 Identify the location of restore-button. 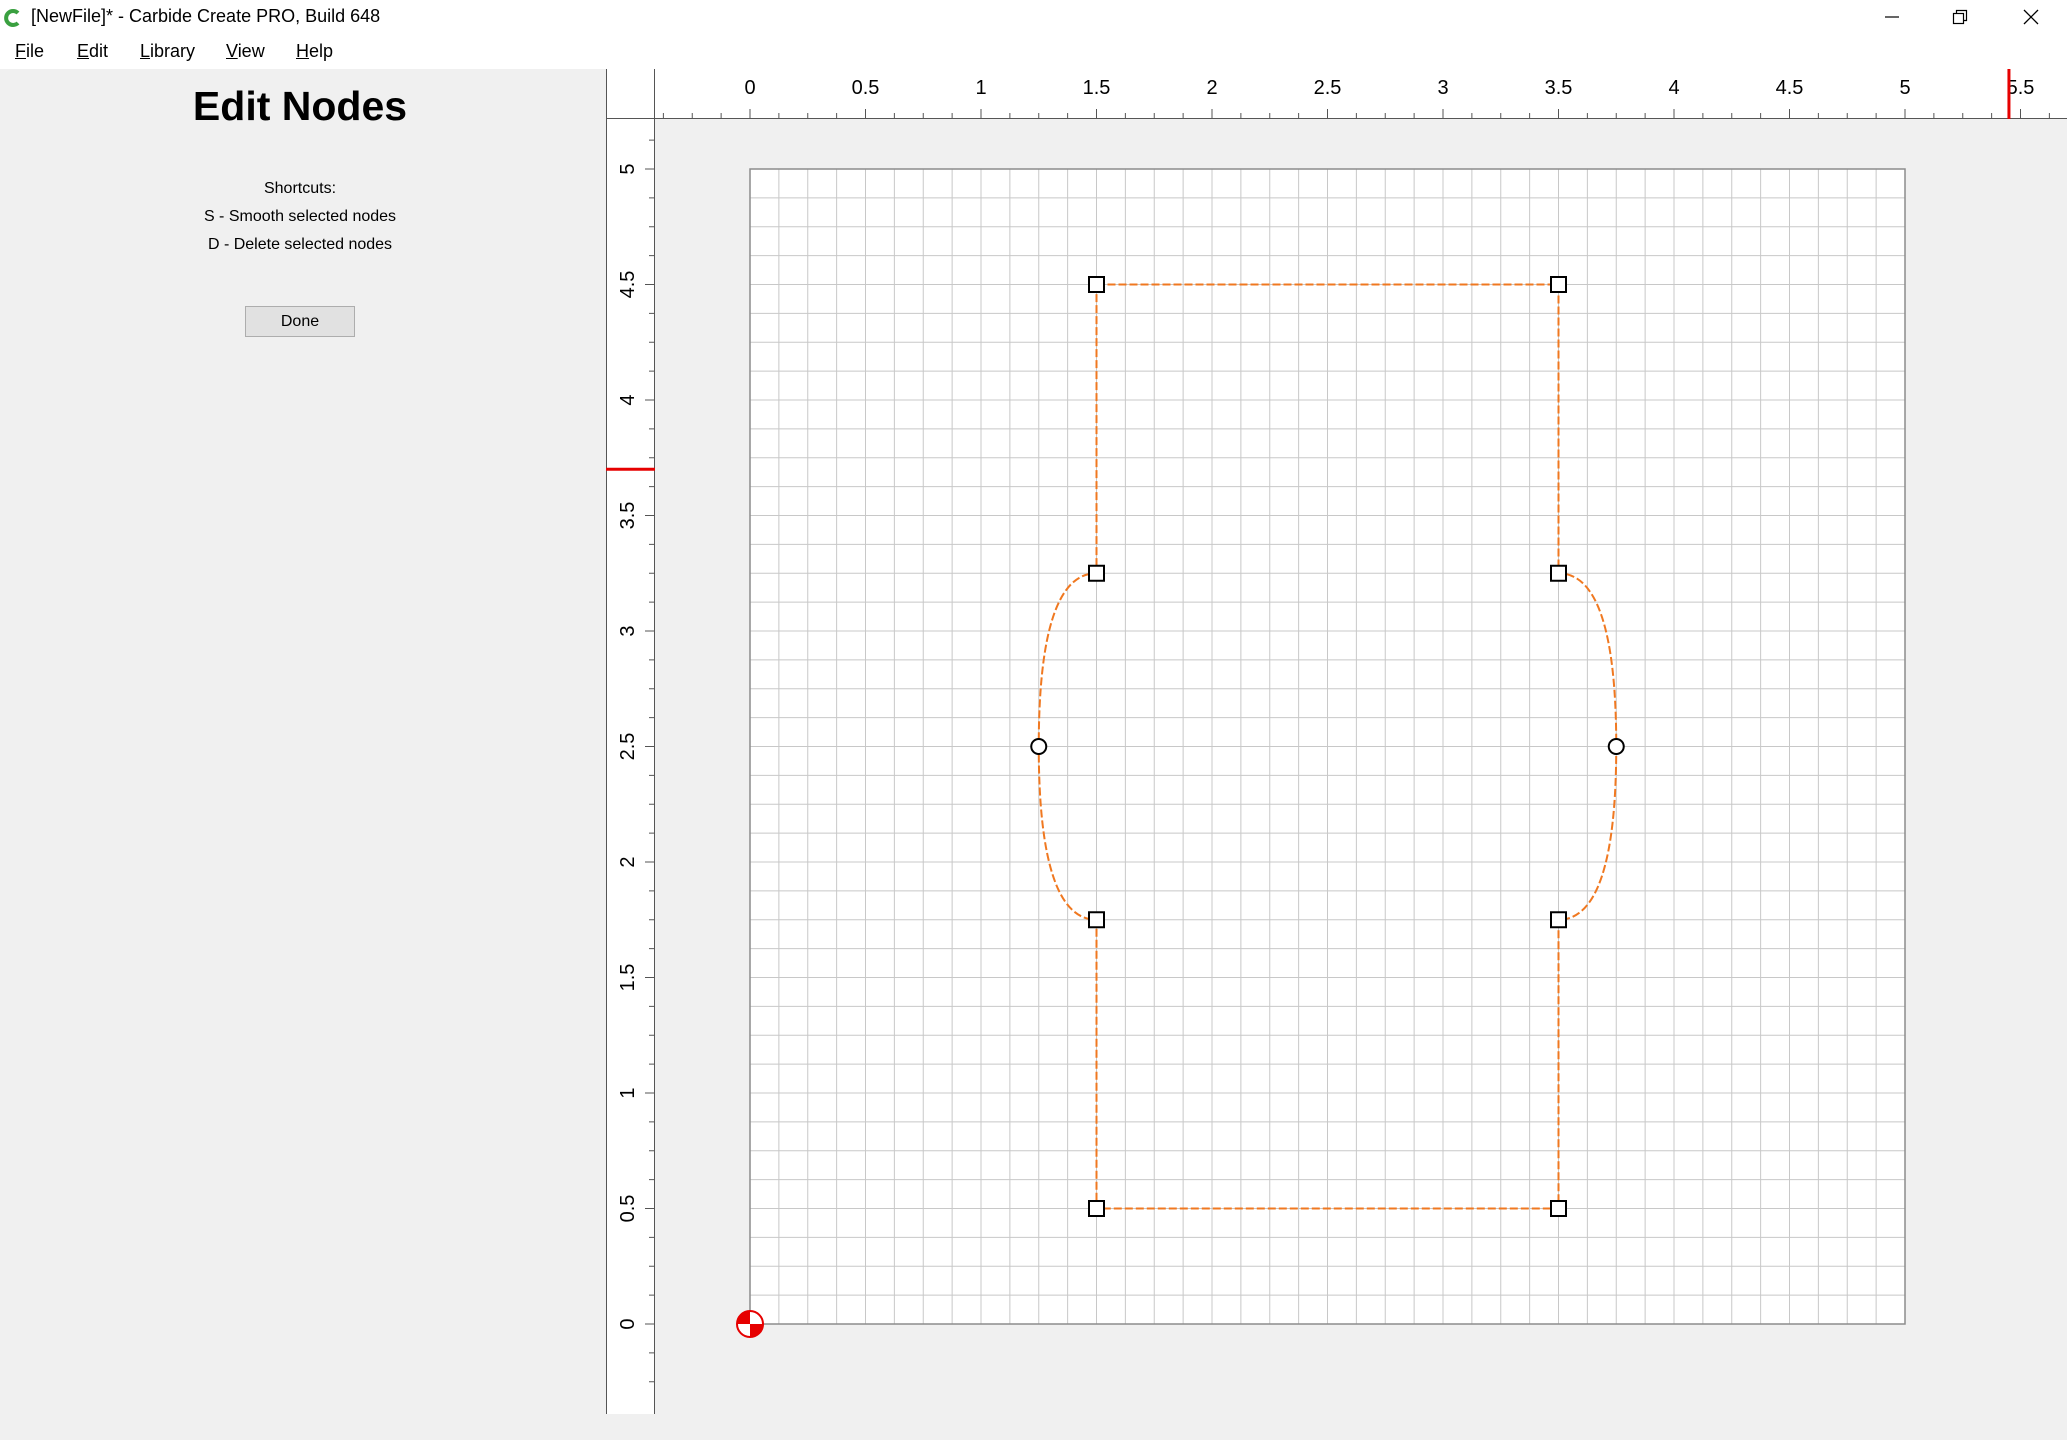
(1960, 17).